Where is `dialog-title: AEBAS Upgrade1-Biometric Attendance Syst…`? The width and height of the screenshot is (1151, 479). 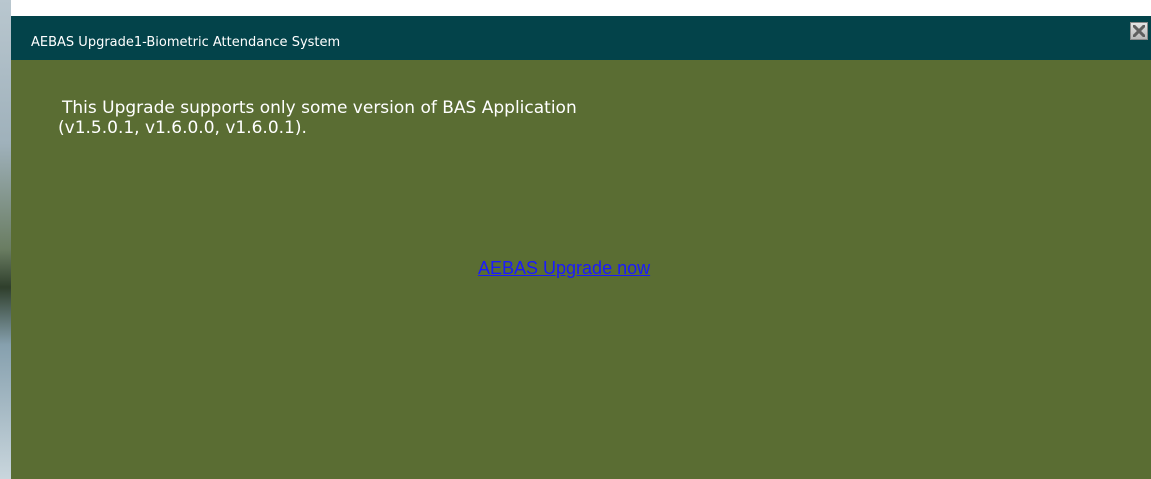
dialog-title: AEBAS Upgrade1-Biometric Attendance Syst… is located at coordinates (186, 42).